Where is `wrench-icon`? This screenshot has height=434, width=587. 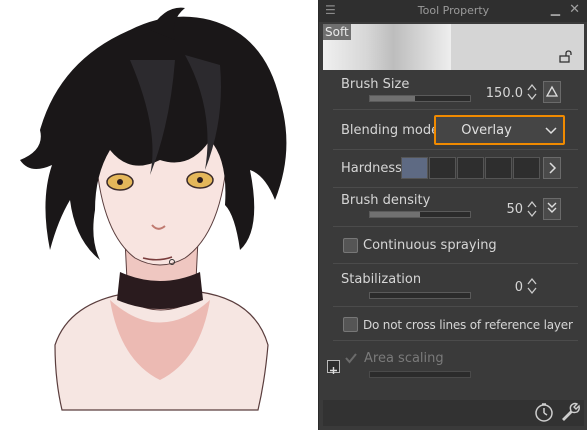
wrench-icon is located at coordinates (570, 412).